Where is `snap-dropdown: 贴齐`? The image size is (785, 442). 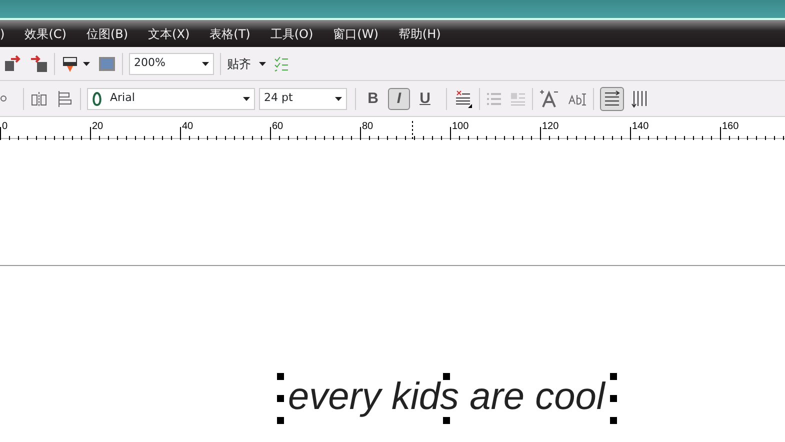
snap-dropdown: 贴齐 is located at coordinates (239, 63).